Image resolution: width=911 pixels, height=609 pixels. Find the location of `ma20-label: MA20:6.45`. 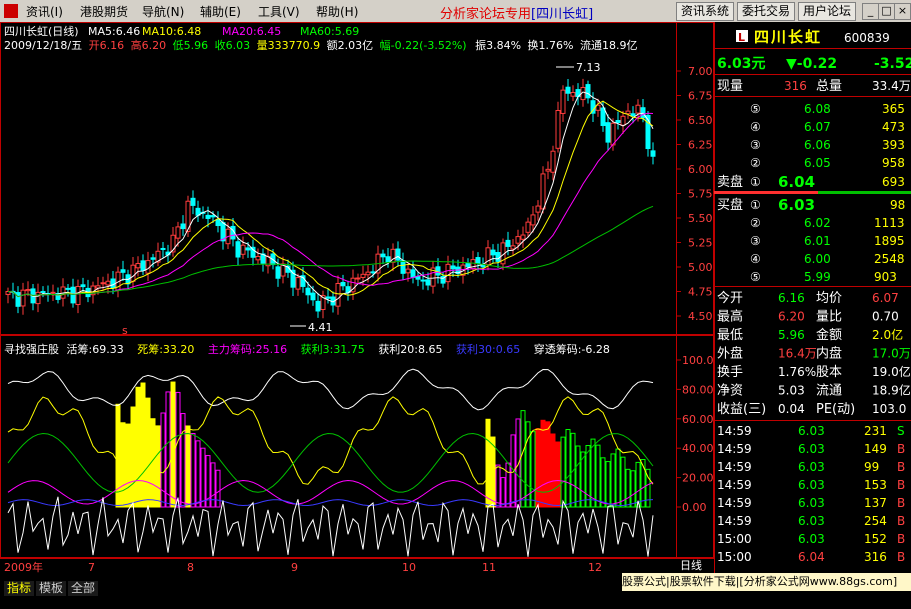

ma20-label: MA20:6.45 is located at coordinates (251, 31).